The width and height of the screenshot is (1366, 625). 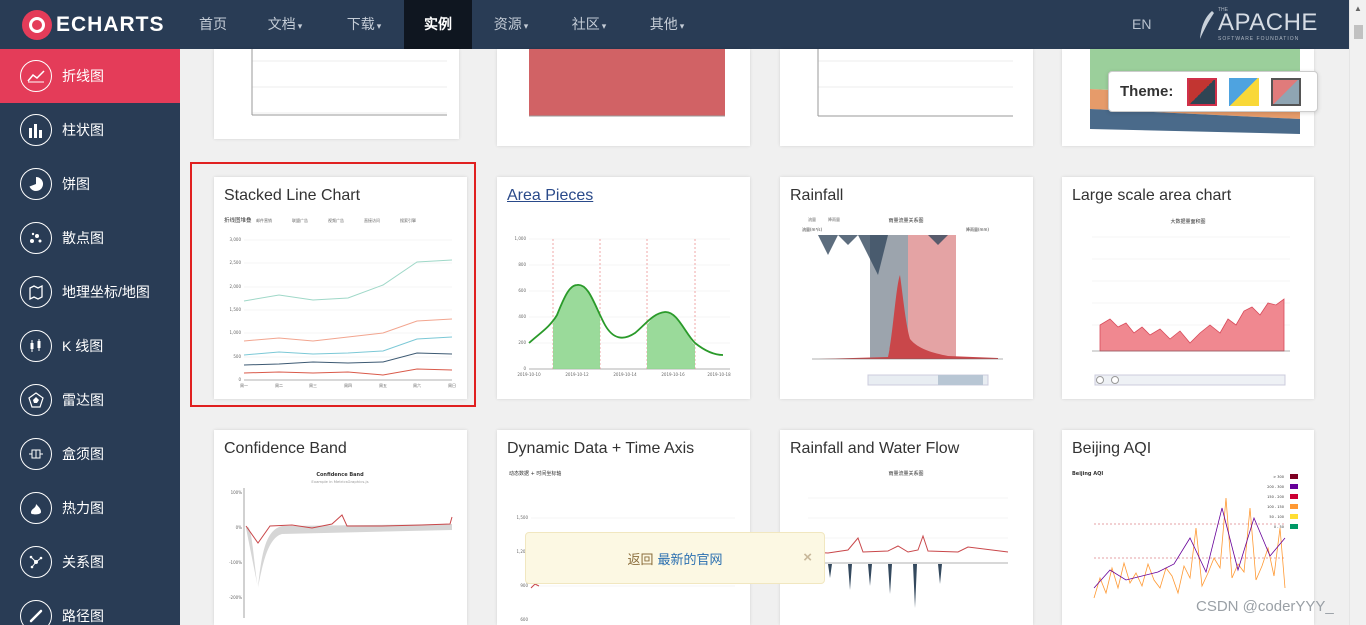 I want to click on legend-entry: 50 - 100, so click(x=1276, y=517).